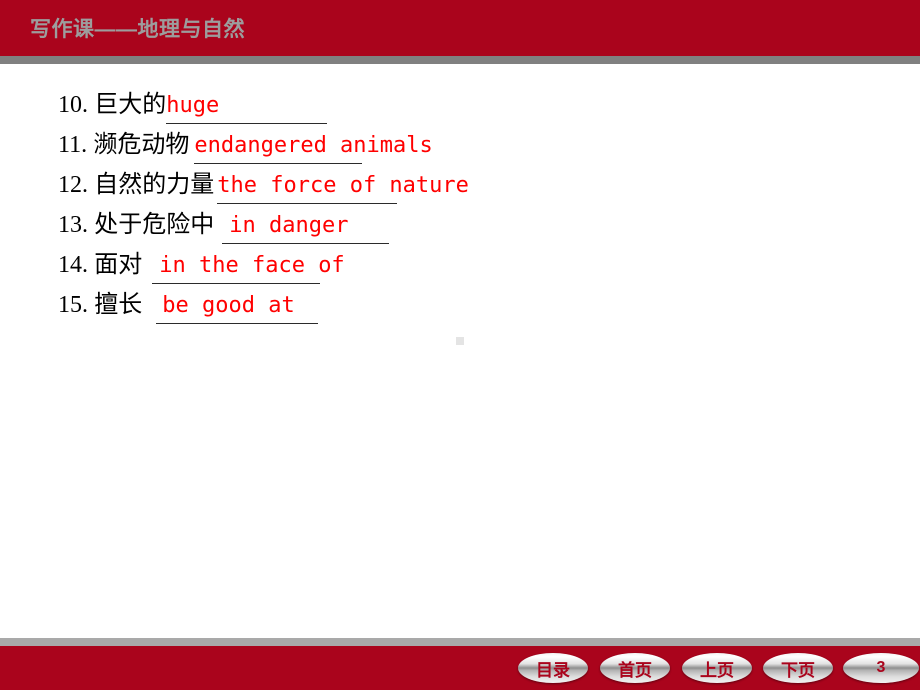  Describe the element at coordinates (553, 668) in the screenshot. I see `nav-contents-button: 目录` at that location.